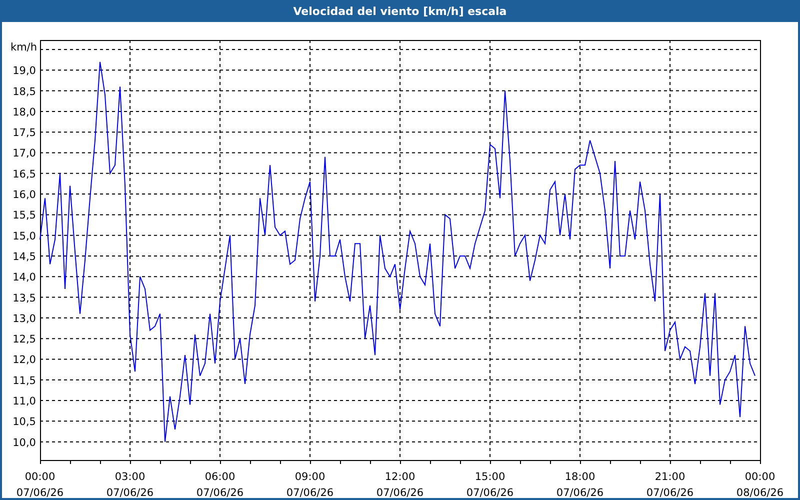 This screenshot has height=500, width=800. Describe the element at coordinates (24, 402) in the screenshot. I see `axis-tick-label: 11,0` at that location.